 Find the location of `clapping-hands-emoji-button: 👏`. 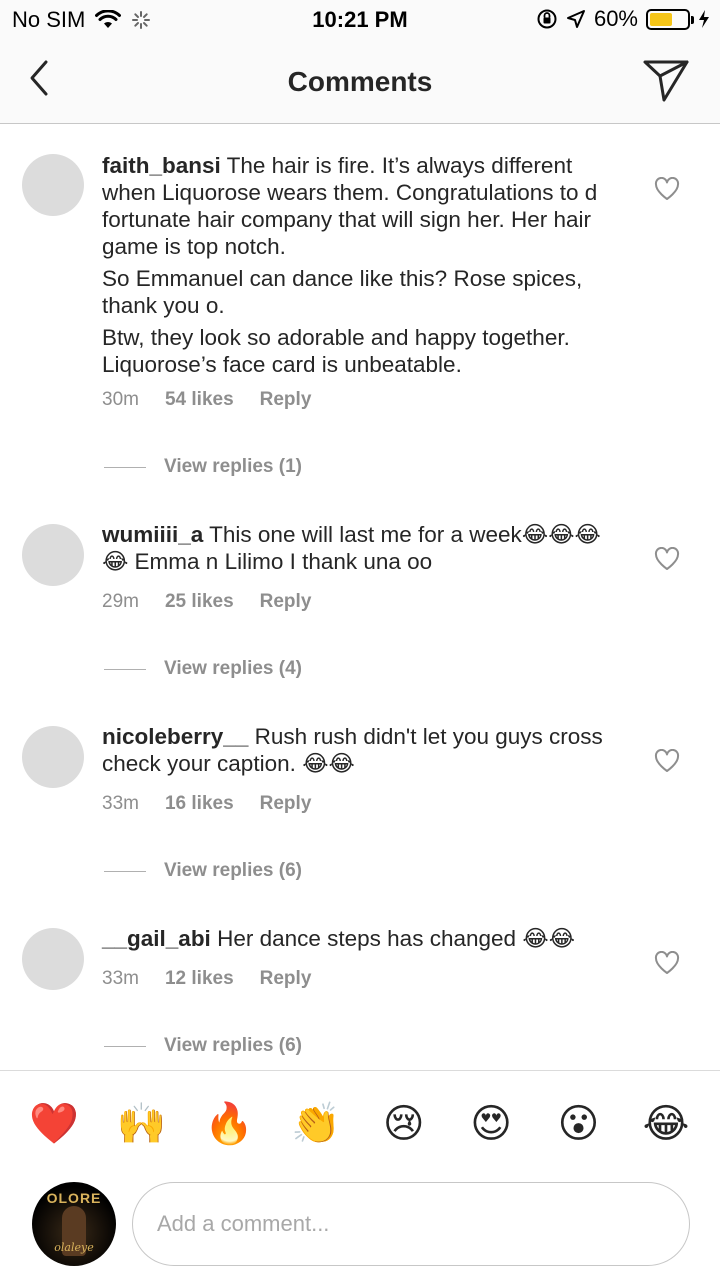

clapping-hands-emoji-button: 👏 is located at coordinates (316, 1123).